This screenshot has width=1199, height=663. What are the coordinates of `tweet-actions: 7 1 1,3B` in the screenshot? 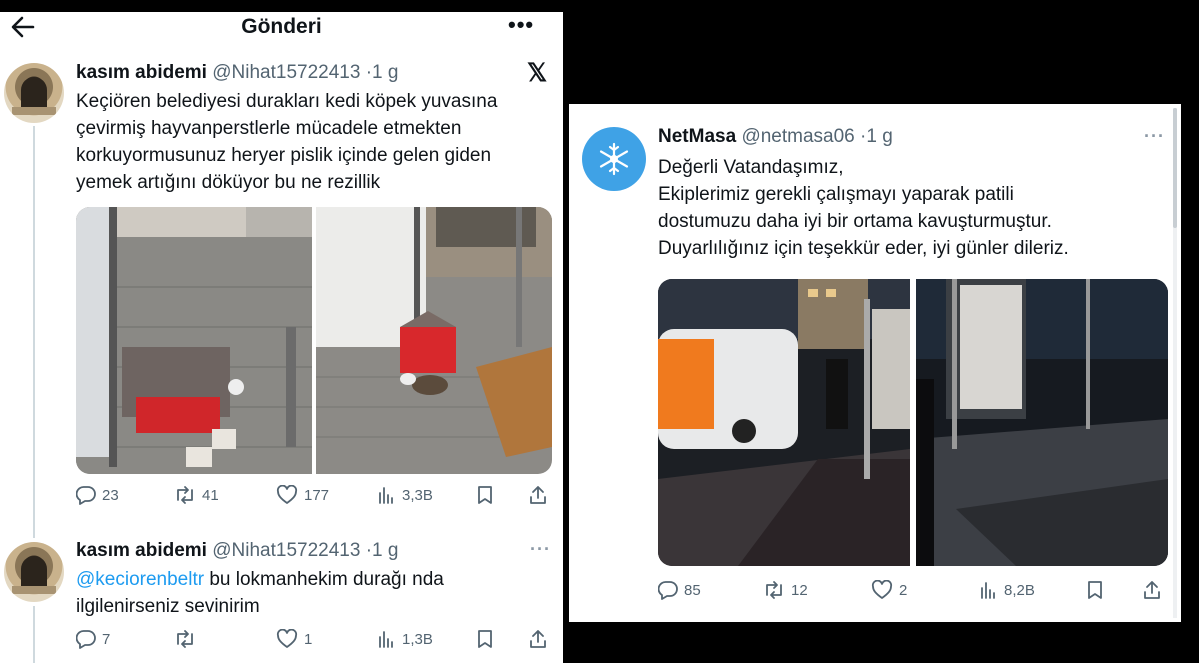 It's located at (316, 641).